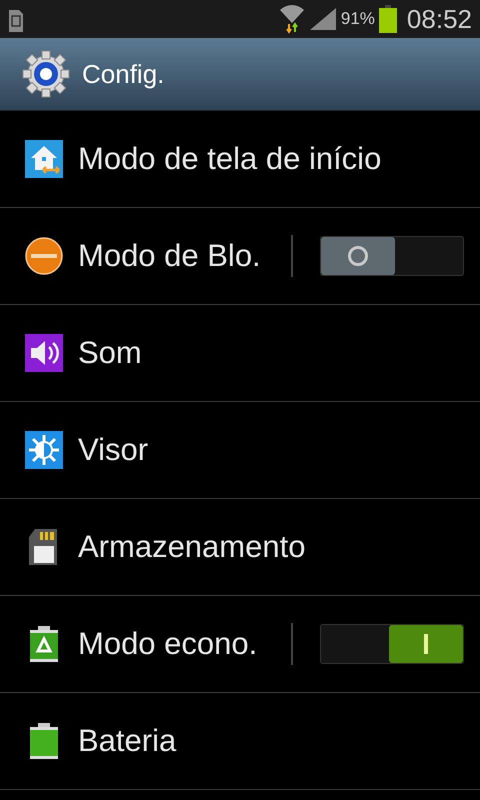  Describe the element at coordinates (357, 19) in the screenshot. I see `battery-percent: 91%` at that location.